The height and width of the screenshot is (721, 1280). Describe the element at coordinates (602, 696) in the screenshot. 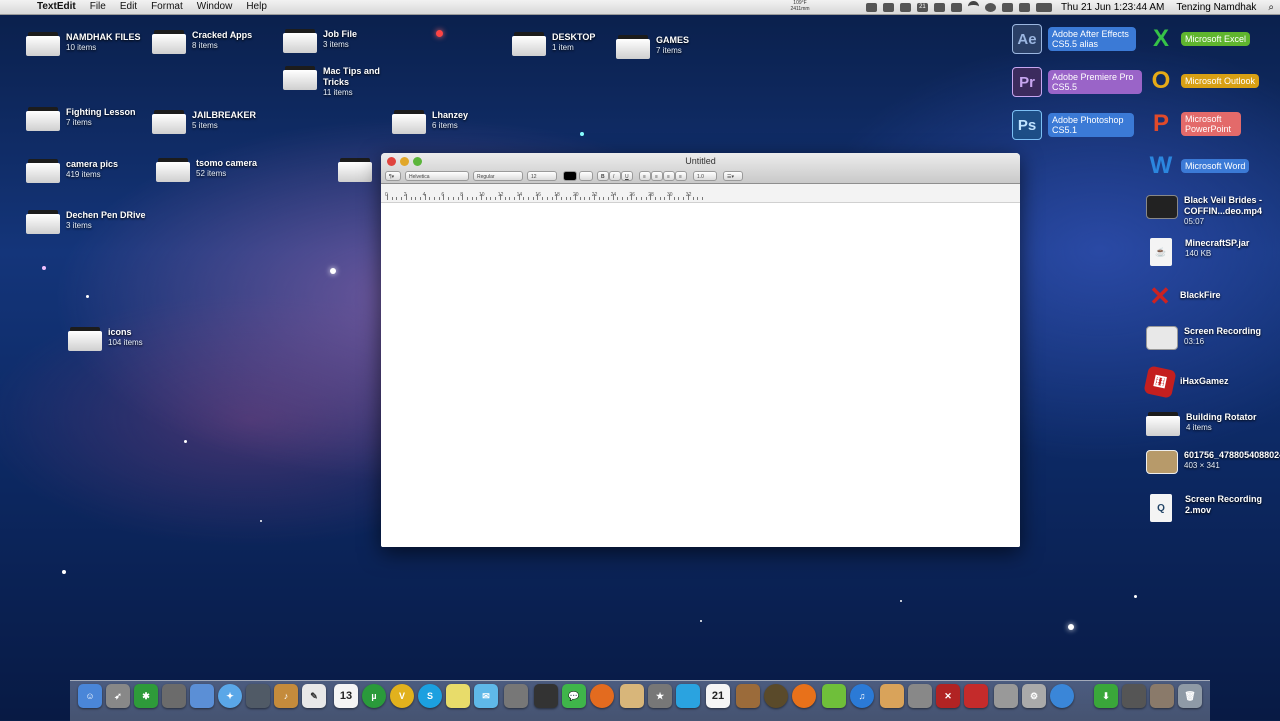

I see `firefox-icon` at that location.